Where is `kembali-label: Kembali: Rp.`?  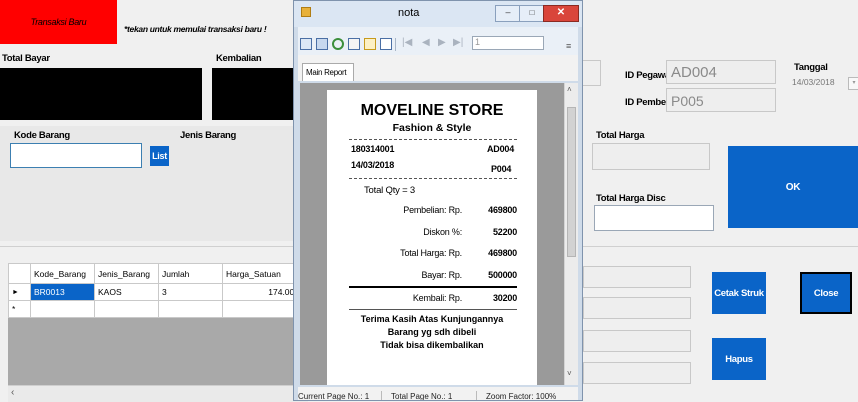 kembali-label: Kembali: Rp. is located at coordinates (437, 298).